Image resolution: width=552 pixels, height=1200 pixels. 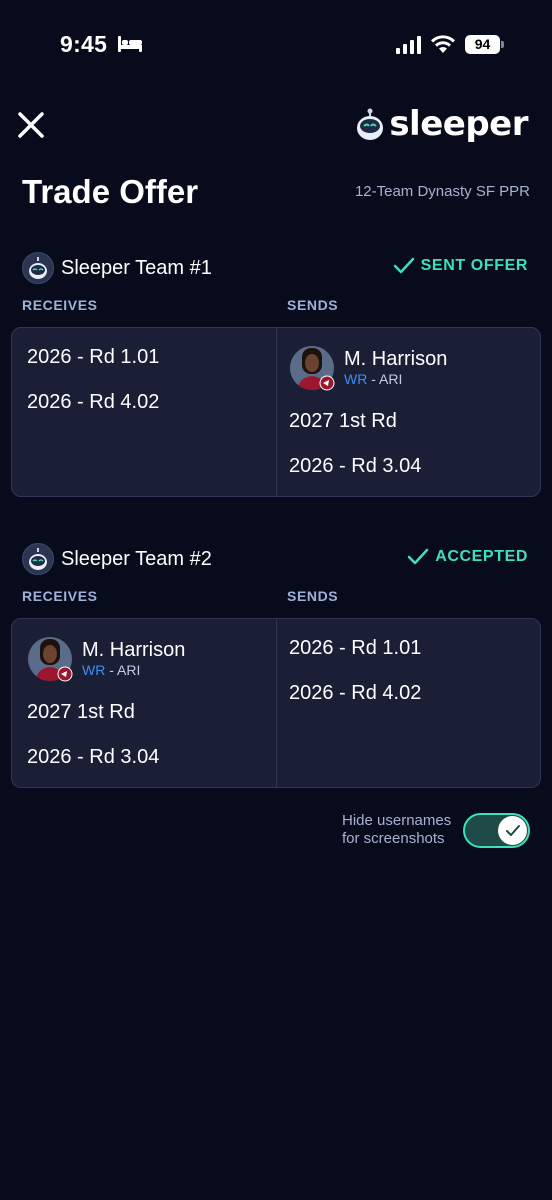 I want to click on status-text: SENT OFFER, so click(x=474, y=265).